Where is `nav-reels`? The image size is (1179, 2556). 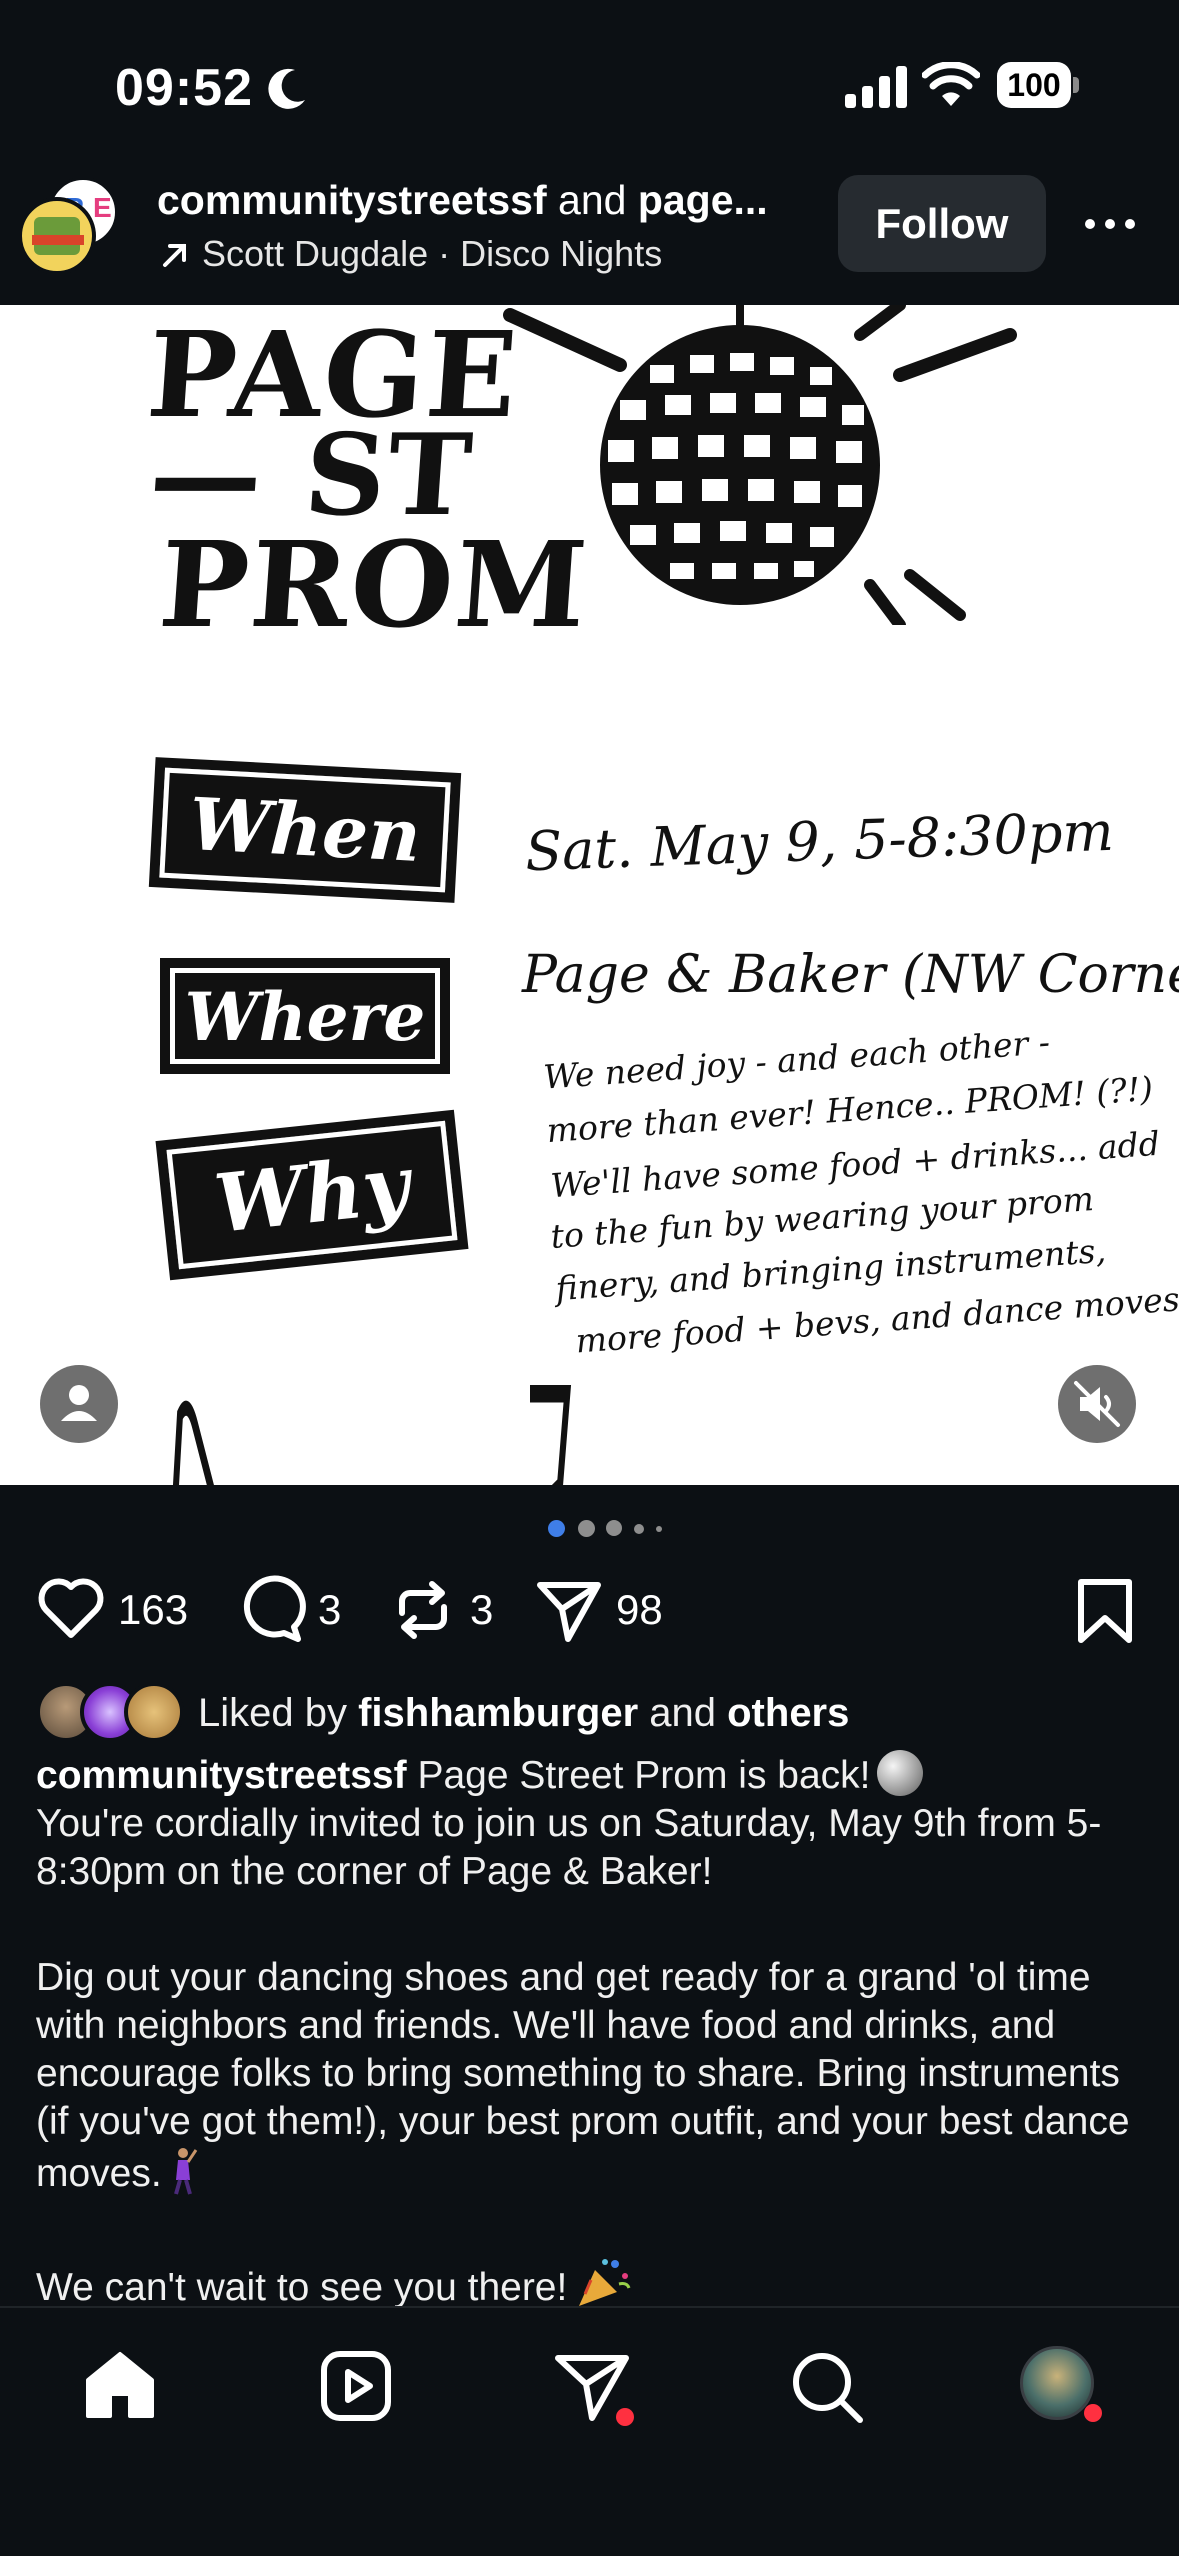
nav-reels is located at coordinates (356, 2386).